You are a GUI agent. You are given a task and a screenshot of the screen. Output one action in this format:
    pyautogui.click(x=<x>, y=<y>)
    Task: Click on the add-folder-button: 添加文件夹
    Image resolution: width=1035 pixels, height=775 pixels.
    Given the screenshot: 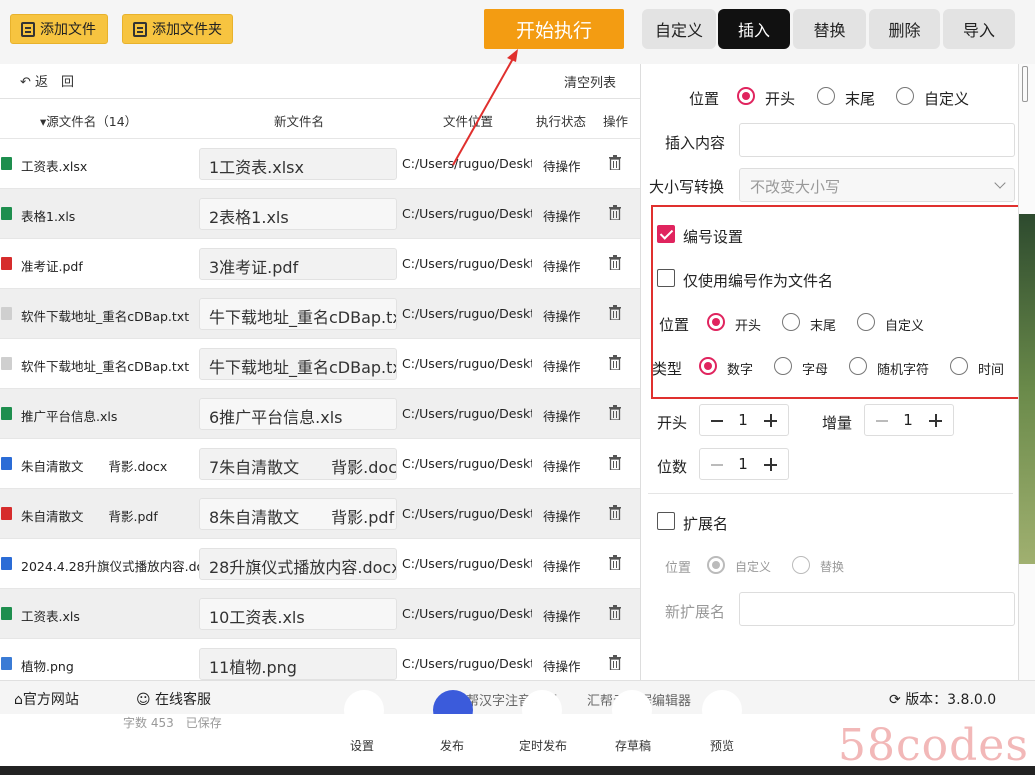 What is the action you would take?
    pyautogui.click(x=177, y=29)
    